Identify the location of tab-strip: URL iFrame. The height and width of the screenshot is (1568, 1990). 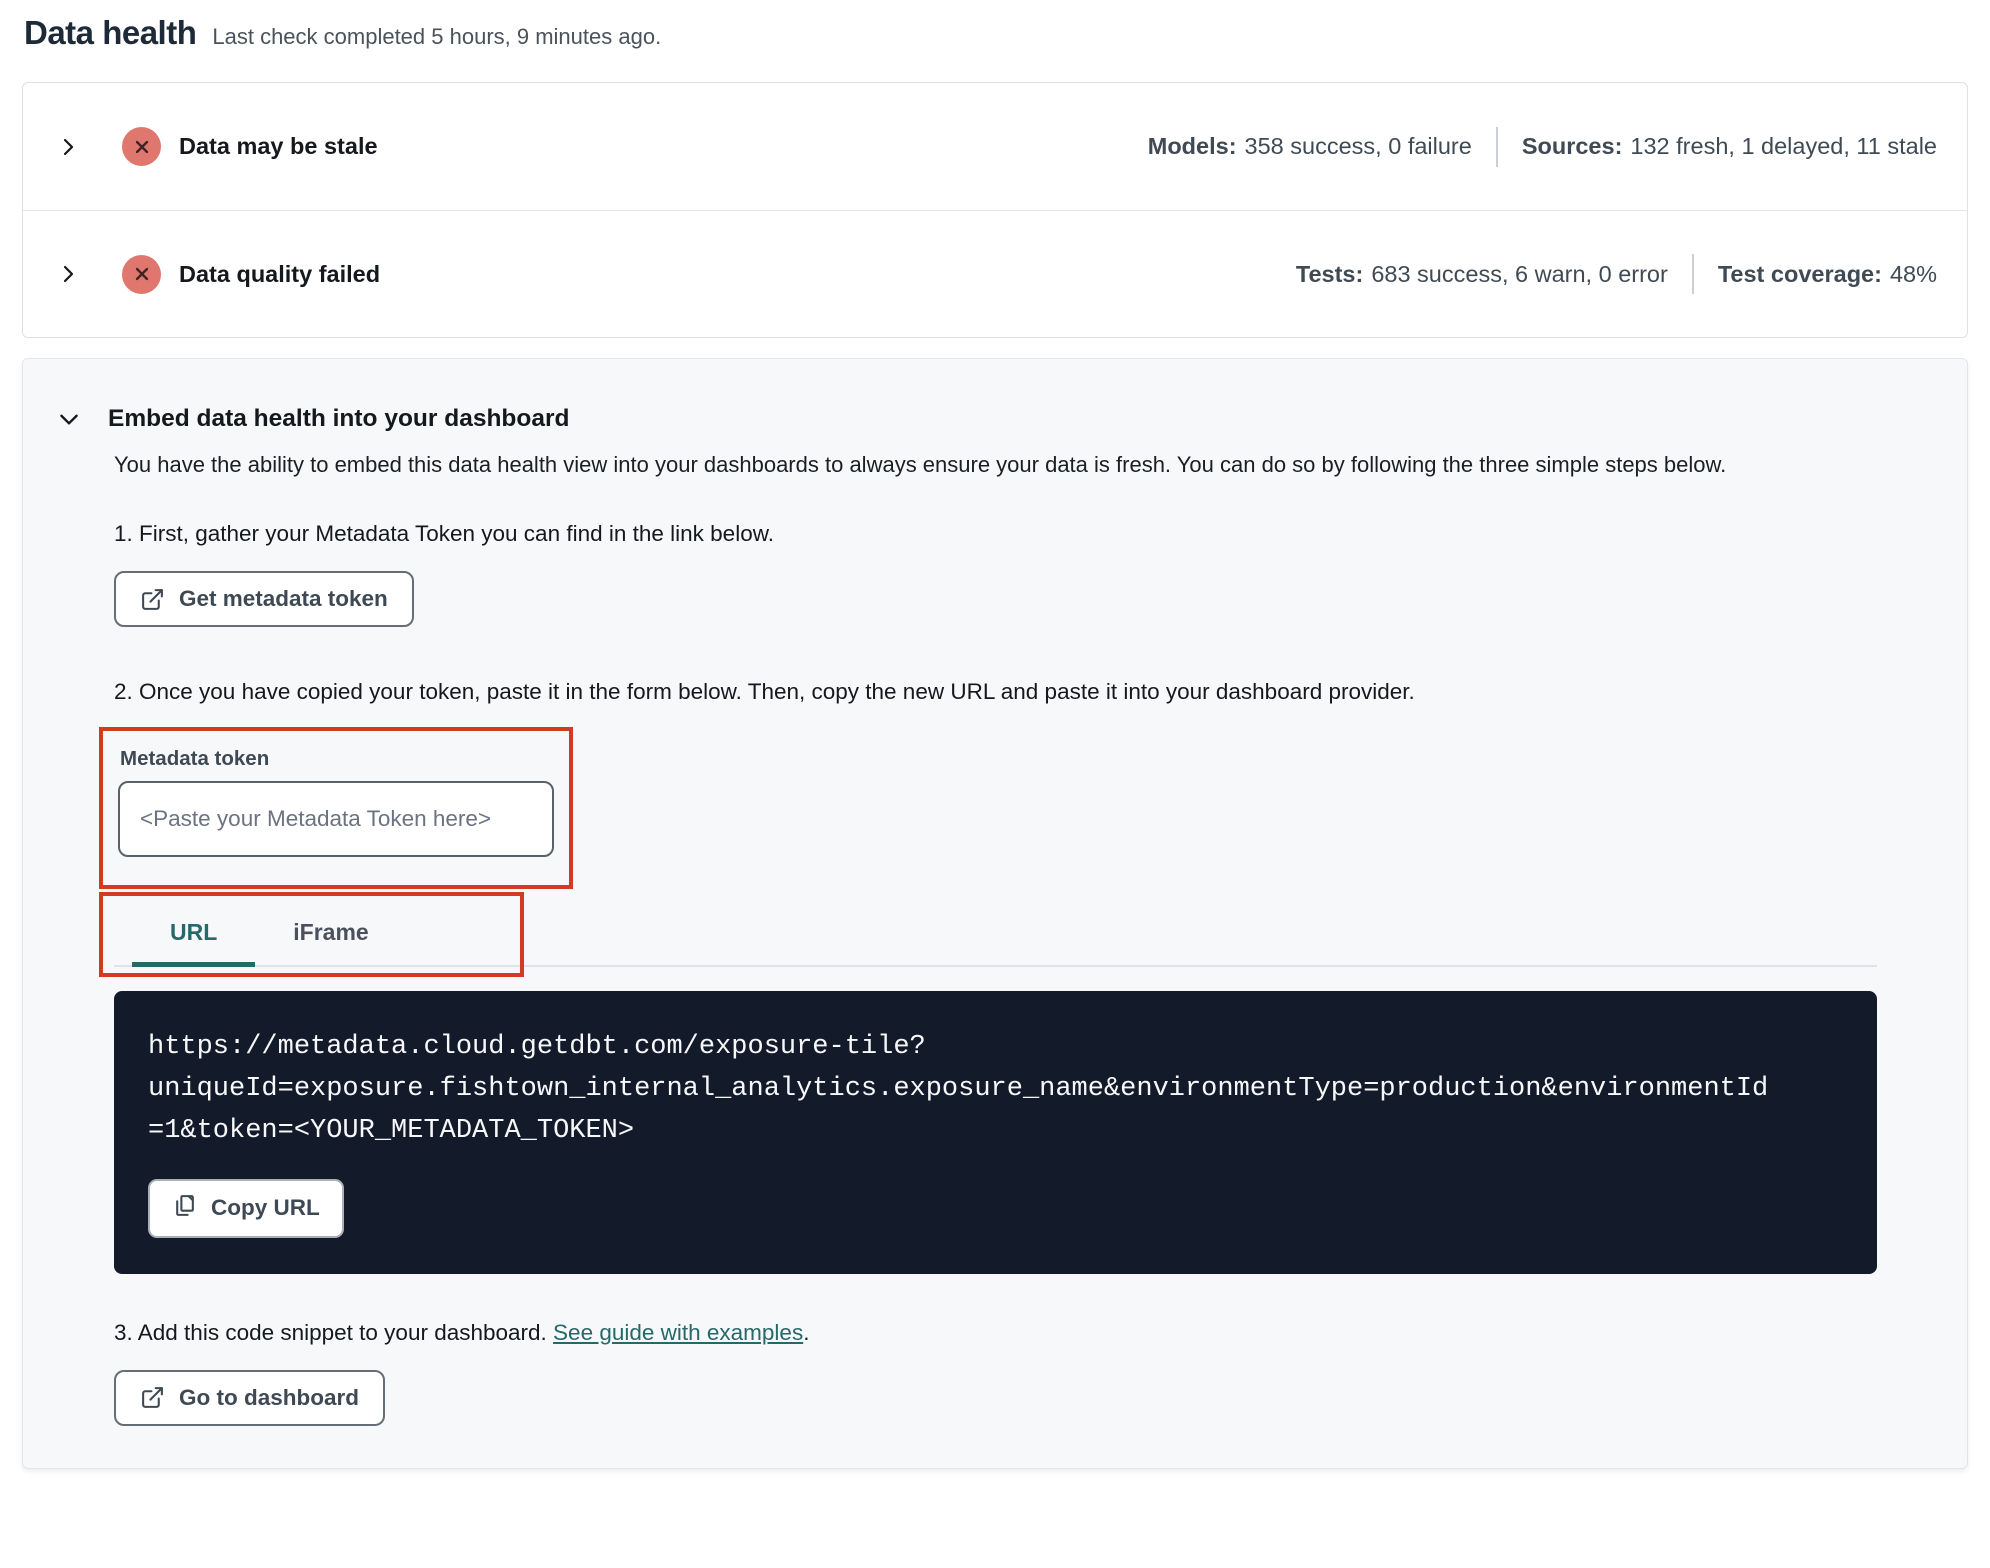
(995, 934).